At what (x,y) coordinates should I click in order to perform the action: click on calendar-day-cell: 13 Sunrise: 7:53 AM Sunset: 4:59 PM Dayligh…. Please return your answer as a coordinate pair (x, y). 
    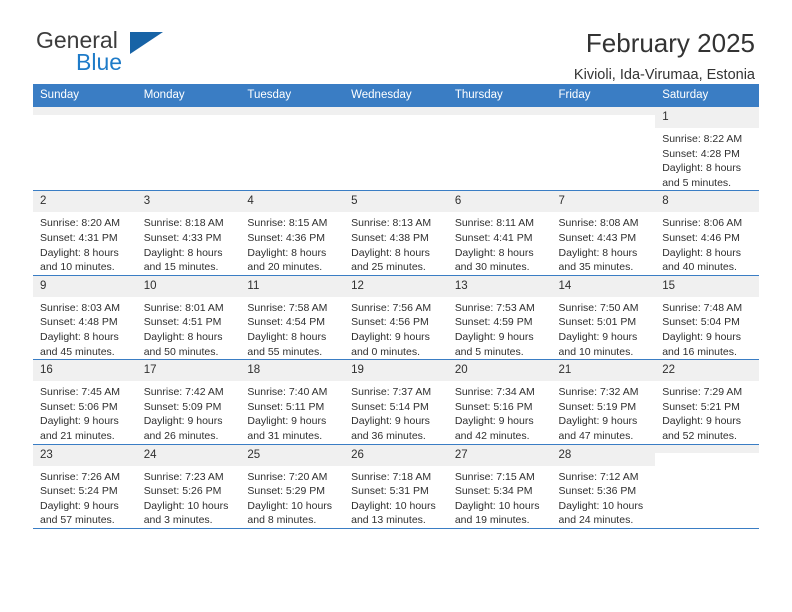
    Looking at the image, I should click on (499, 318).